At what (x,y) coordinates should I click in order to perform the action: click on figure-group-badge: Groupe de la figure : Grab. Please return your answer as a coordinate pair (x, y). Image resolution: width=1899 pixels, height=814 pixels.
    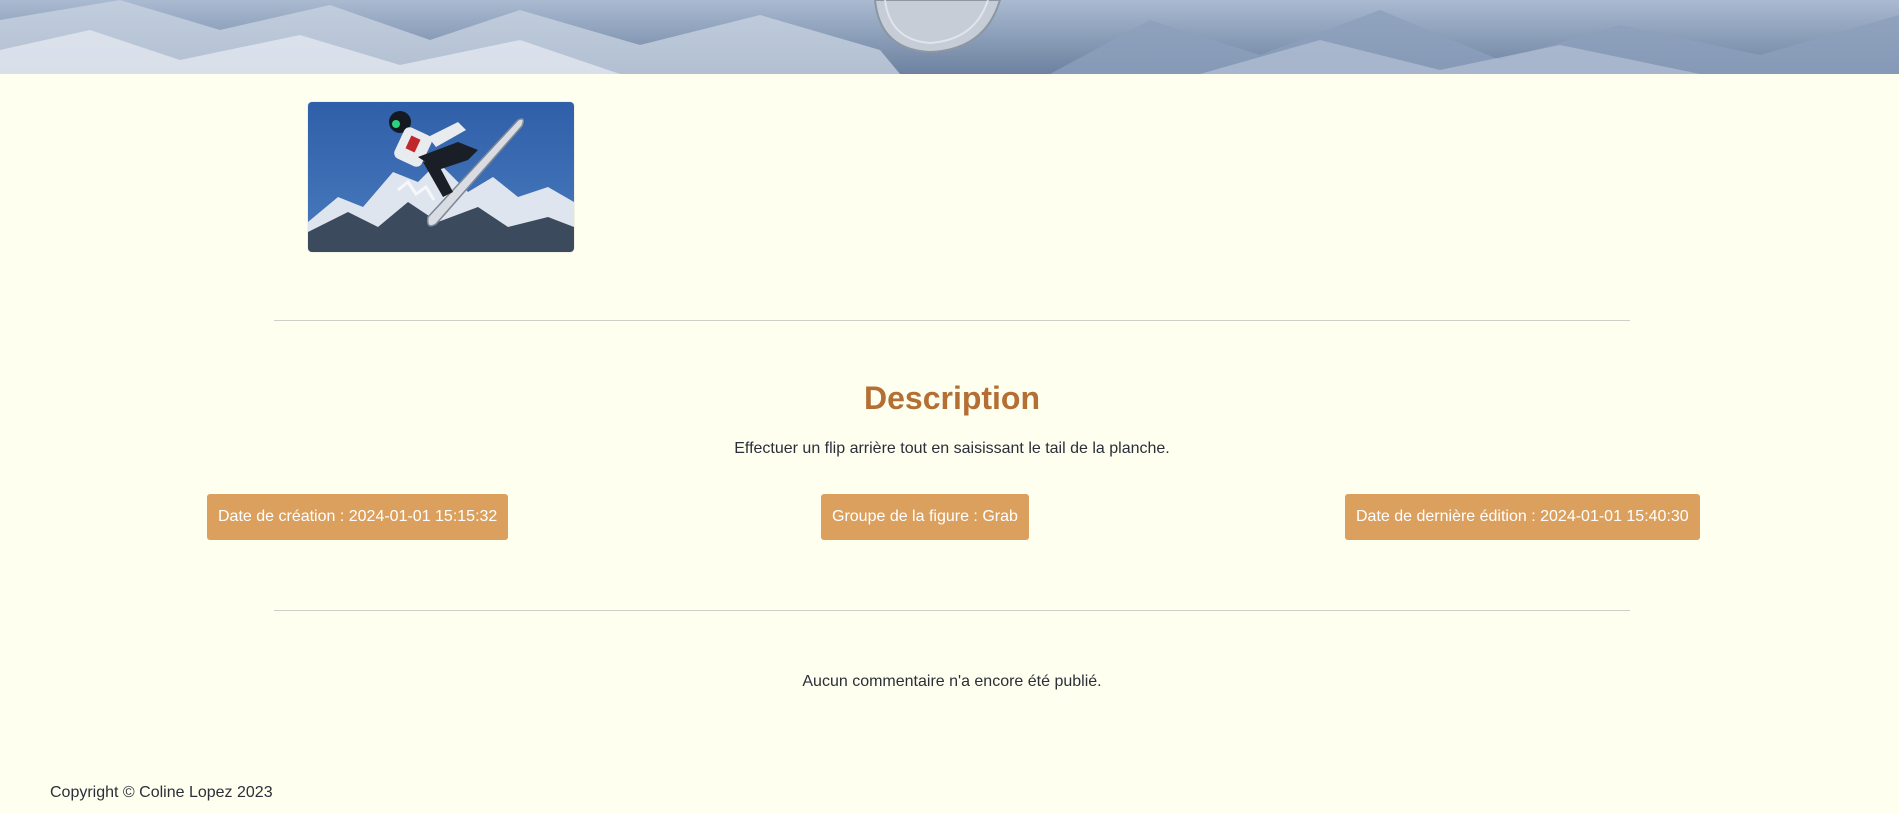
    Looking at the image, I should click on (925, 517).